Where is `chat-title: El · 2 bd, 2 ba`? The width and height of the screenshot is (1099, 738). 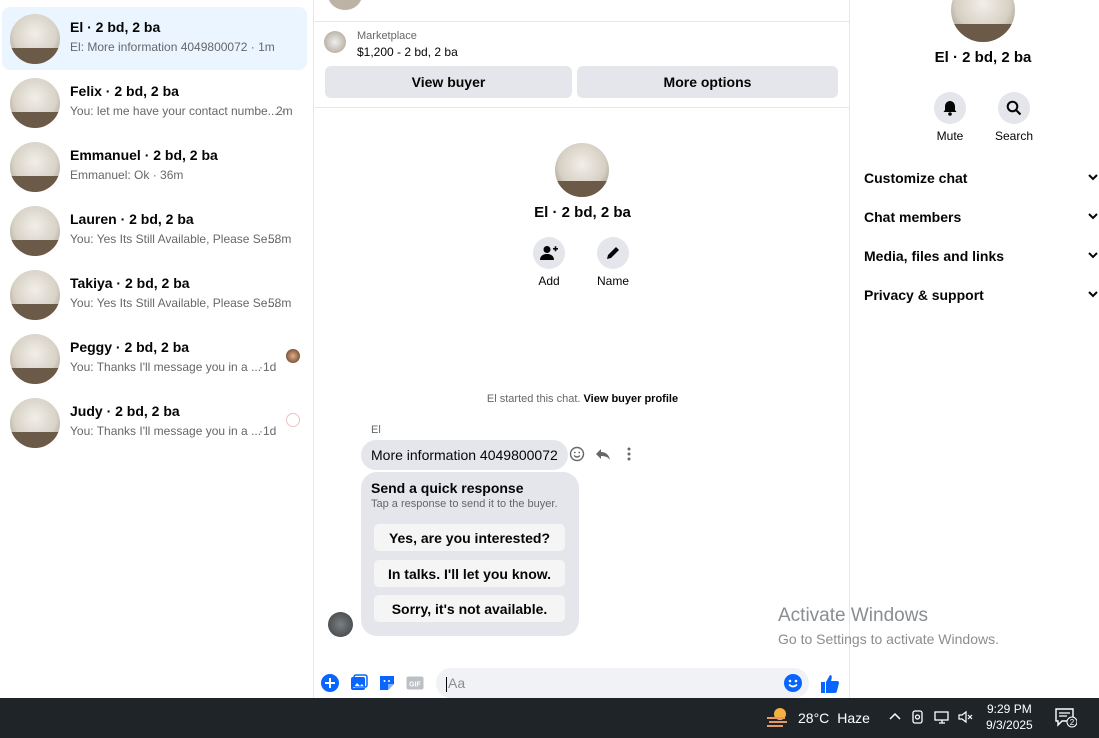
chat-title: El · 2 bd, 2 ba is located at coordinates (582, 212).